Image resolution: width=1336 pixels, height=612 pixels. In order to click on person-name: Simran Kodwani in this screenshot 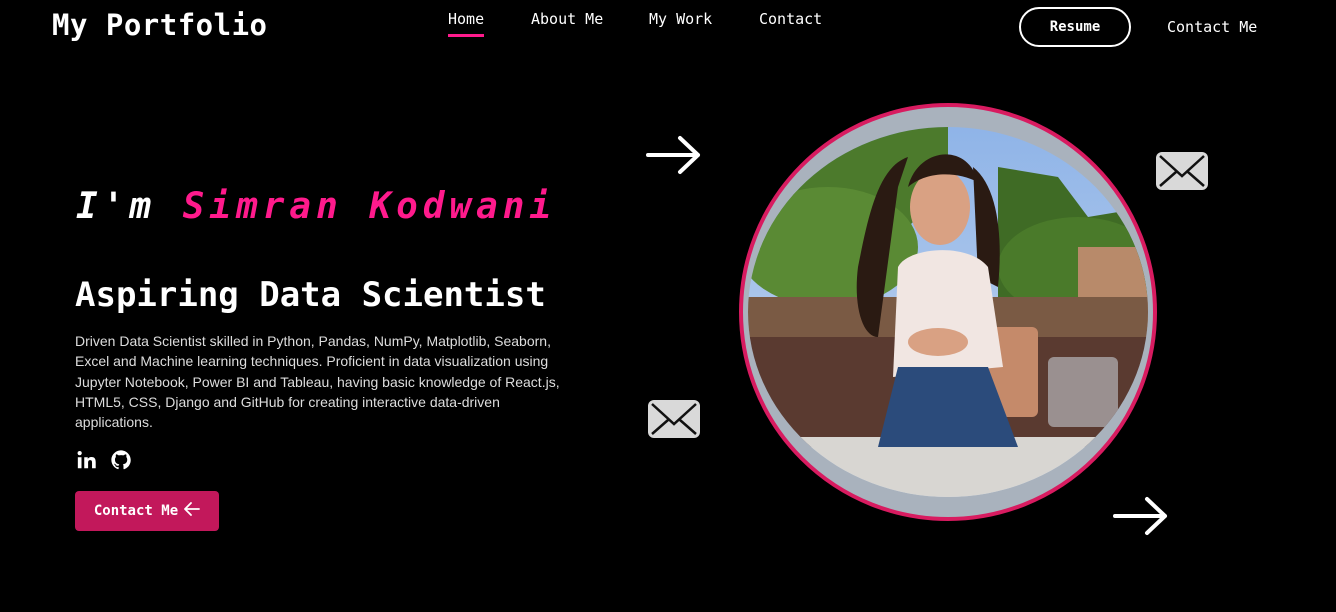, I will do `click(369, 206)`.